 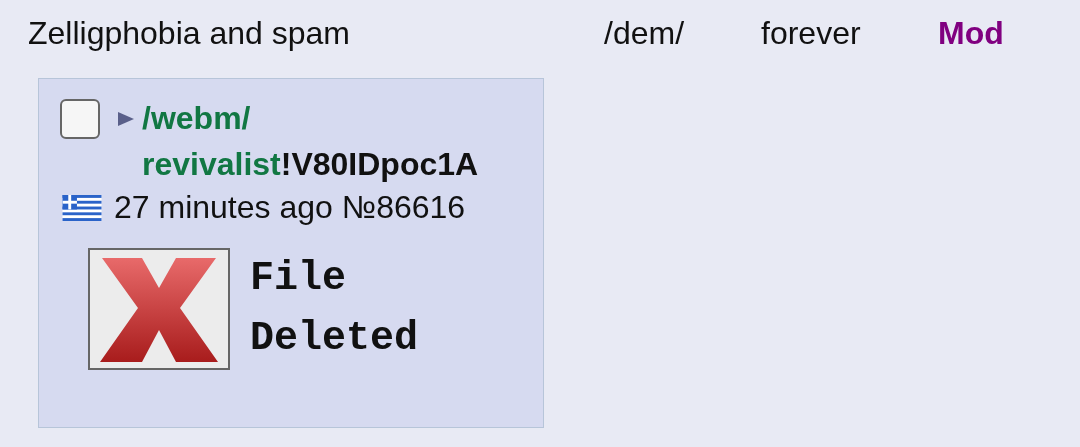 What do you see at coordinates (335, 309) in the screenshot?
I see `file-deleted-label: File Deleted` at bounding box center [335, 309].